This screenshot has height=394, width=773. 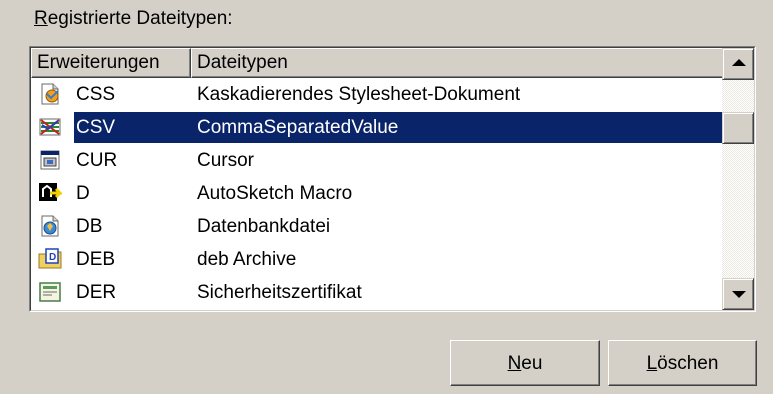 I want to click on new-button-accel: N, so click(x=514, y=363).